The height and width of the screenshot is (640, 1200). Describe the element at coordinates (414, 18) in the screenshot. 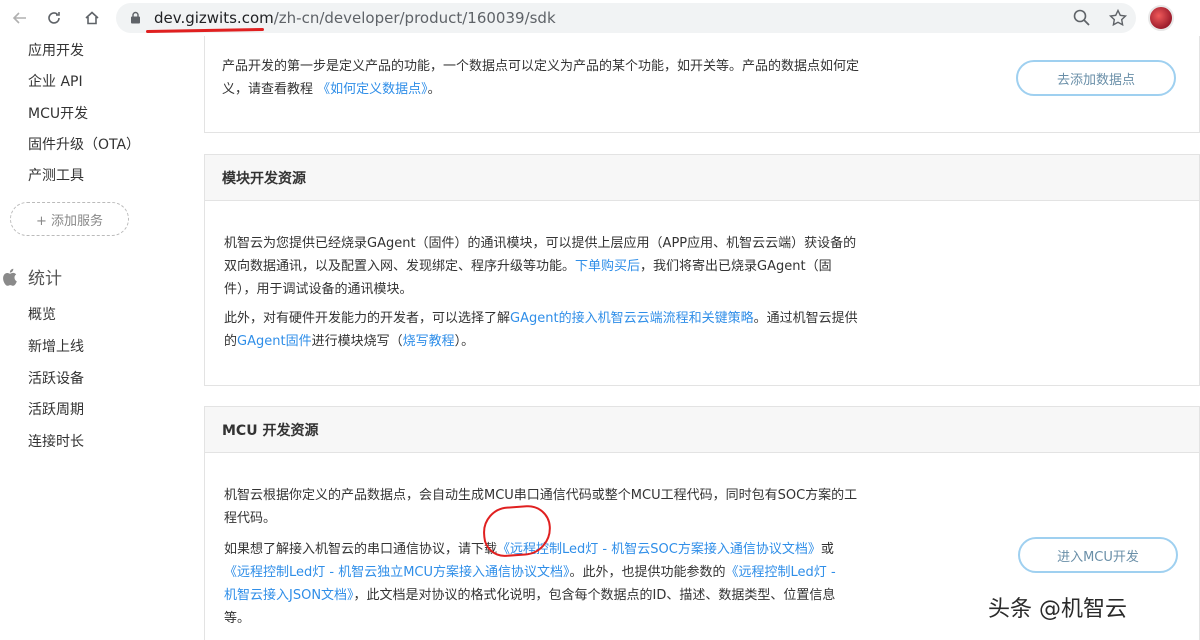

I see `url-path: /zh-cn/developer/product/160039/sdk` at that location.